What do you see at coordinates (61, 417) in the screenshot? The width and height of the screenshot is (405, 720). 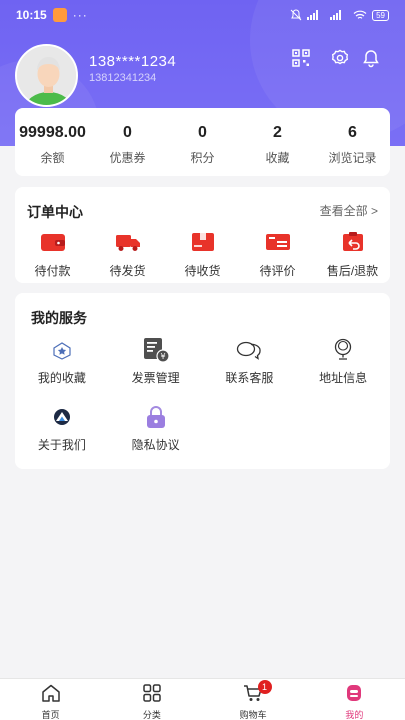 I see `about-icon` at bounding box center [61, 417].